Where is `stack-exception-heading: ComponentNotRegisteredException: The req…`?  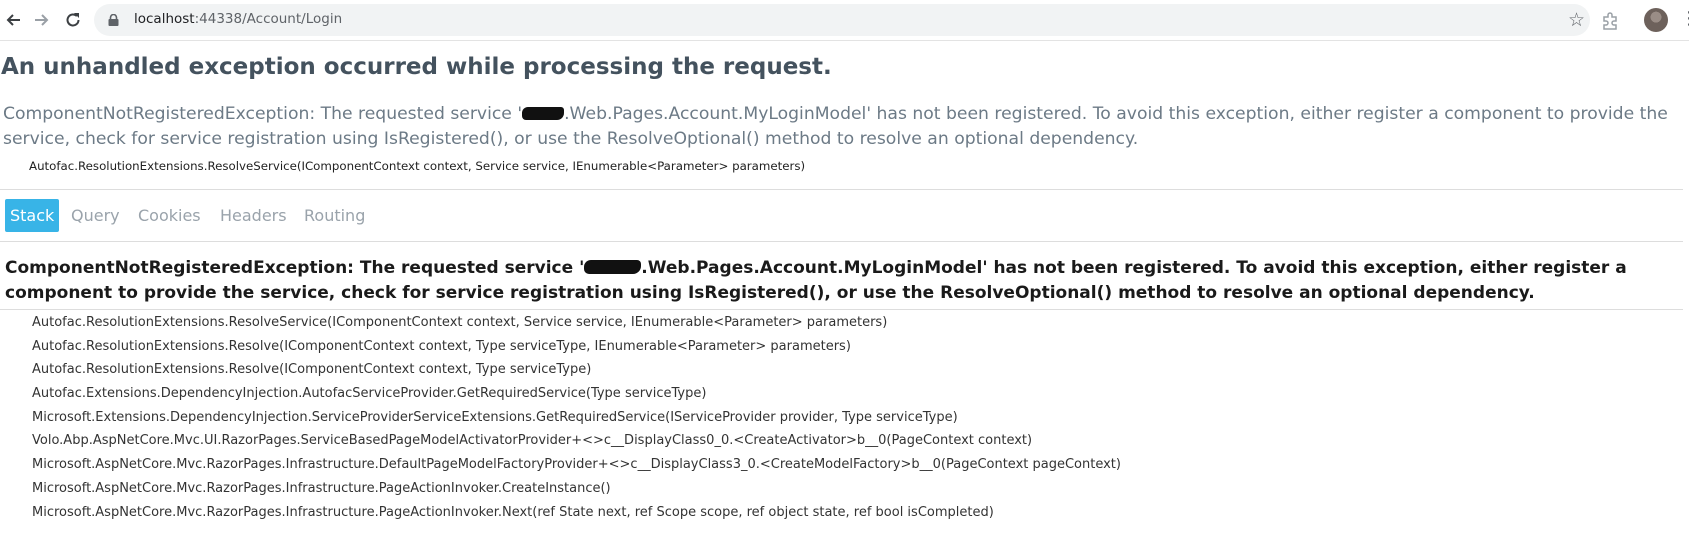
stack-exception-heading: ComponentNotRegisteredException: The req… is located at coordinates (816, 280).